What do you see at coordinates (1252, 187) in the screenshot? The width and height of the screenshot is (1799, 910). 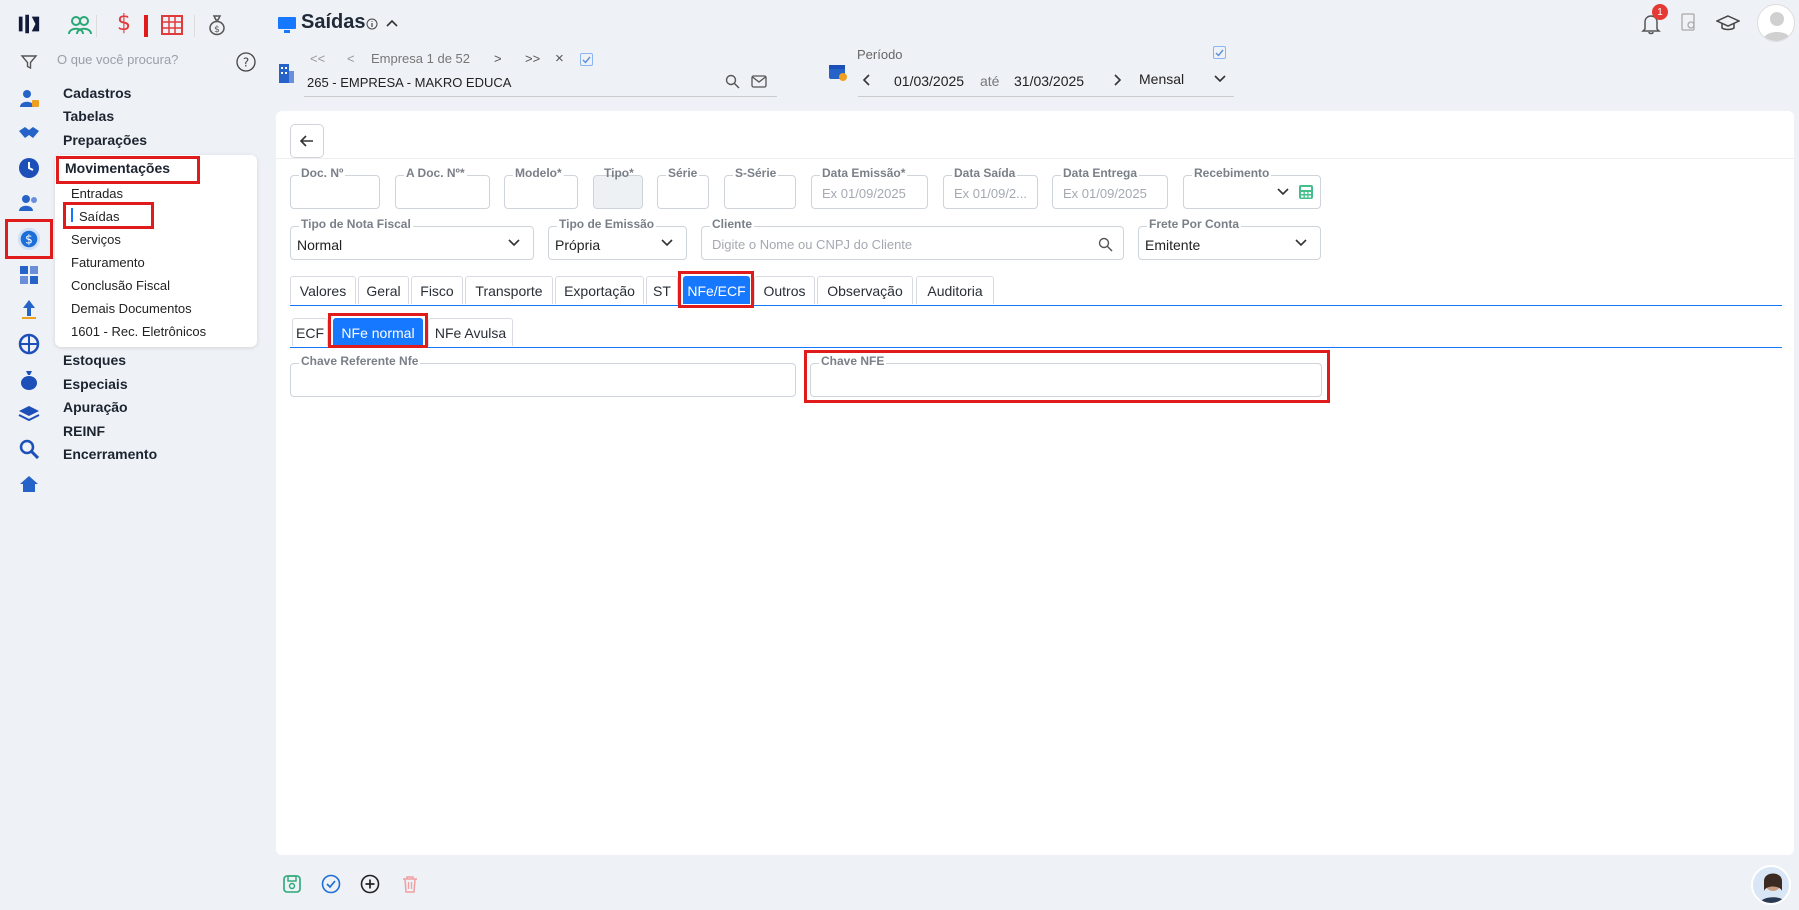 I see `recebimento-field: Recebimento` at bounding box center [1252, 187].